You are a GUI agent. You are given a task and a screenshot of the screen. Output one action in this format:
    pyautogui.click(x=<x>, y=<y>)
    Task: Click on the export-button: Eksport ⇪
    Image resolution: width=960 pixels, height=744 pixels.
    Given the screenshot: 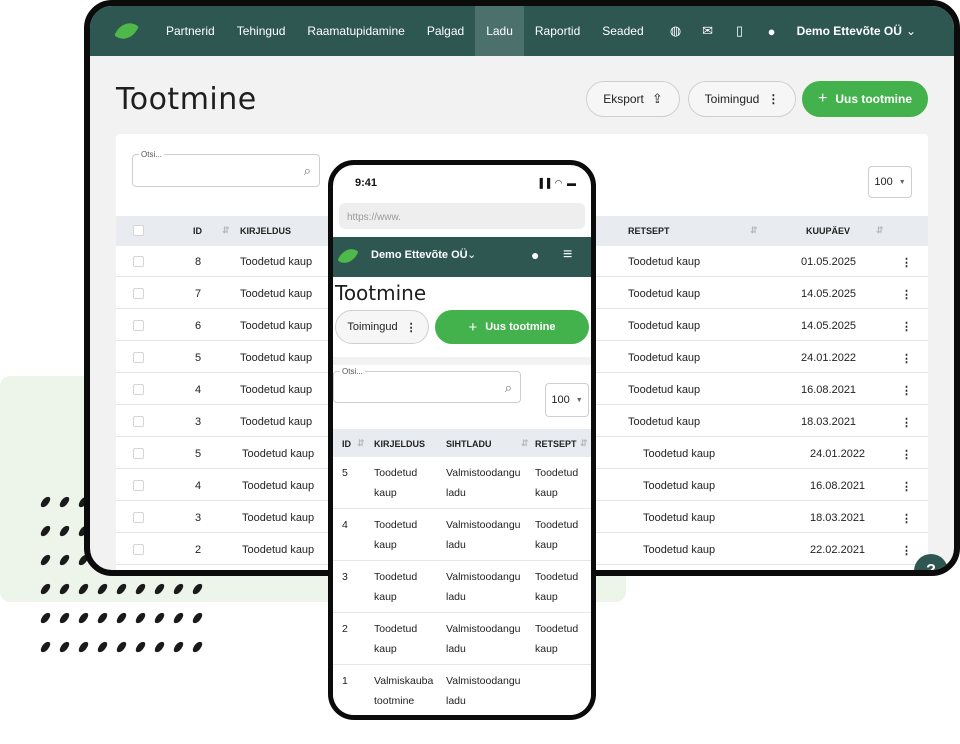 What is the action you would take?
    pyautogui.click(x=633, y=99)
    